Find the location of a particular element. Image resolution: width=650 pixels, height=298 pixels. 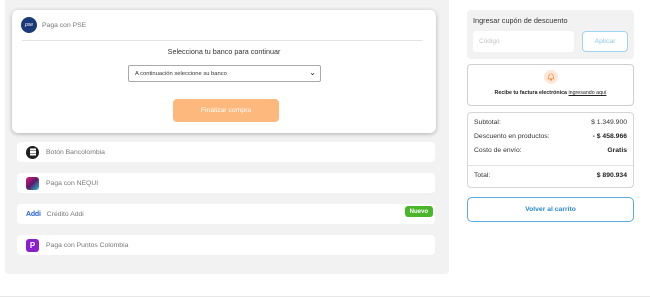

pse-label: Paga con PSE is located at coordinates (64, 25).